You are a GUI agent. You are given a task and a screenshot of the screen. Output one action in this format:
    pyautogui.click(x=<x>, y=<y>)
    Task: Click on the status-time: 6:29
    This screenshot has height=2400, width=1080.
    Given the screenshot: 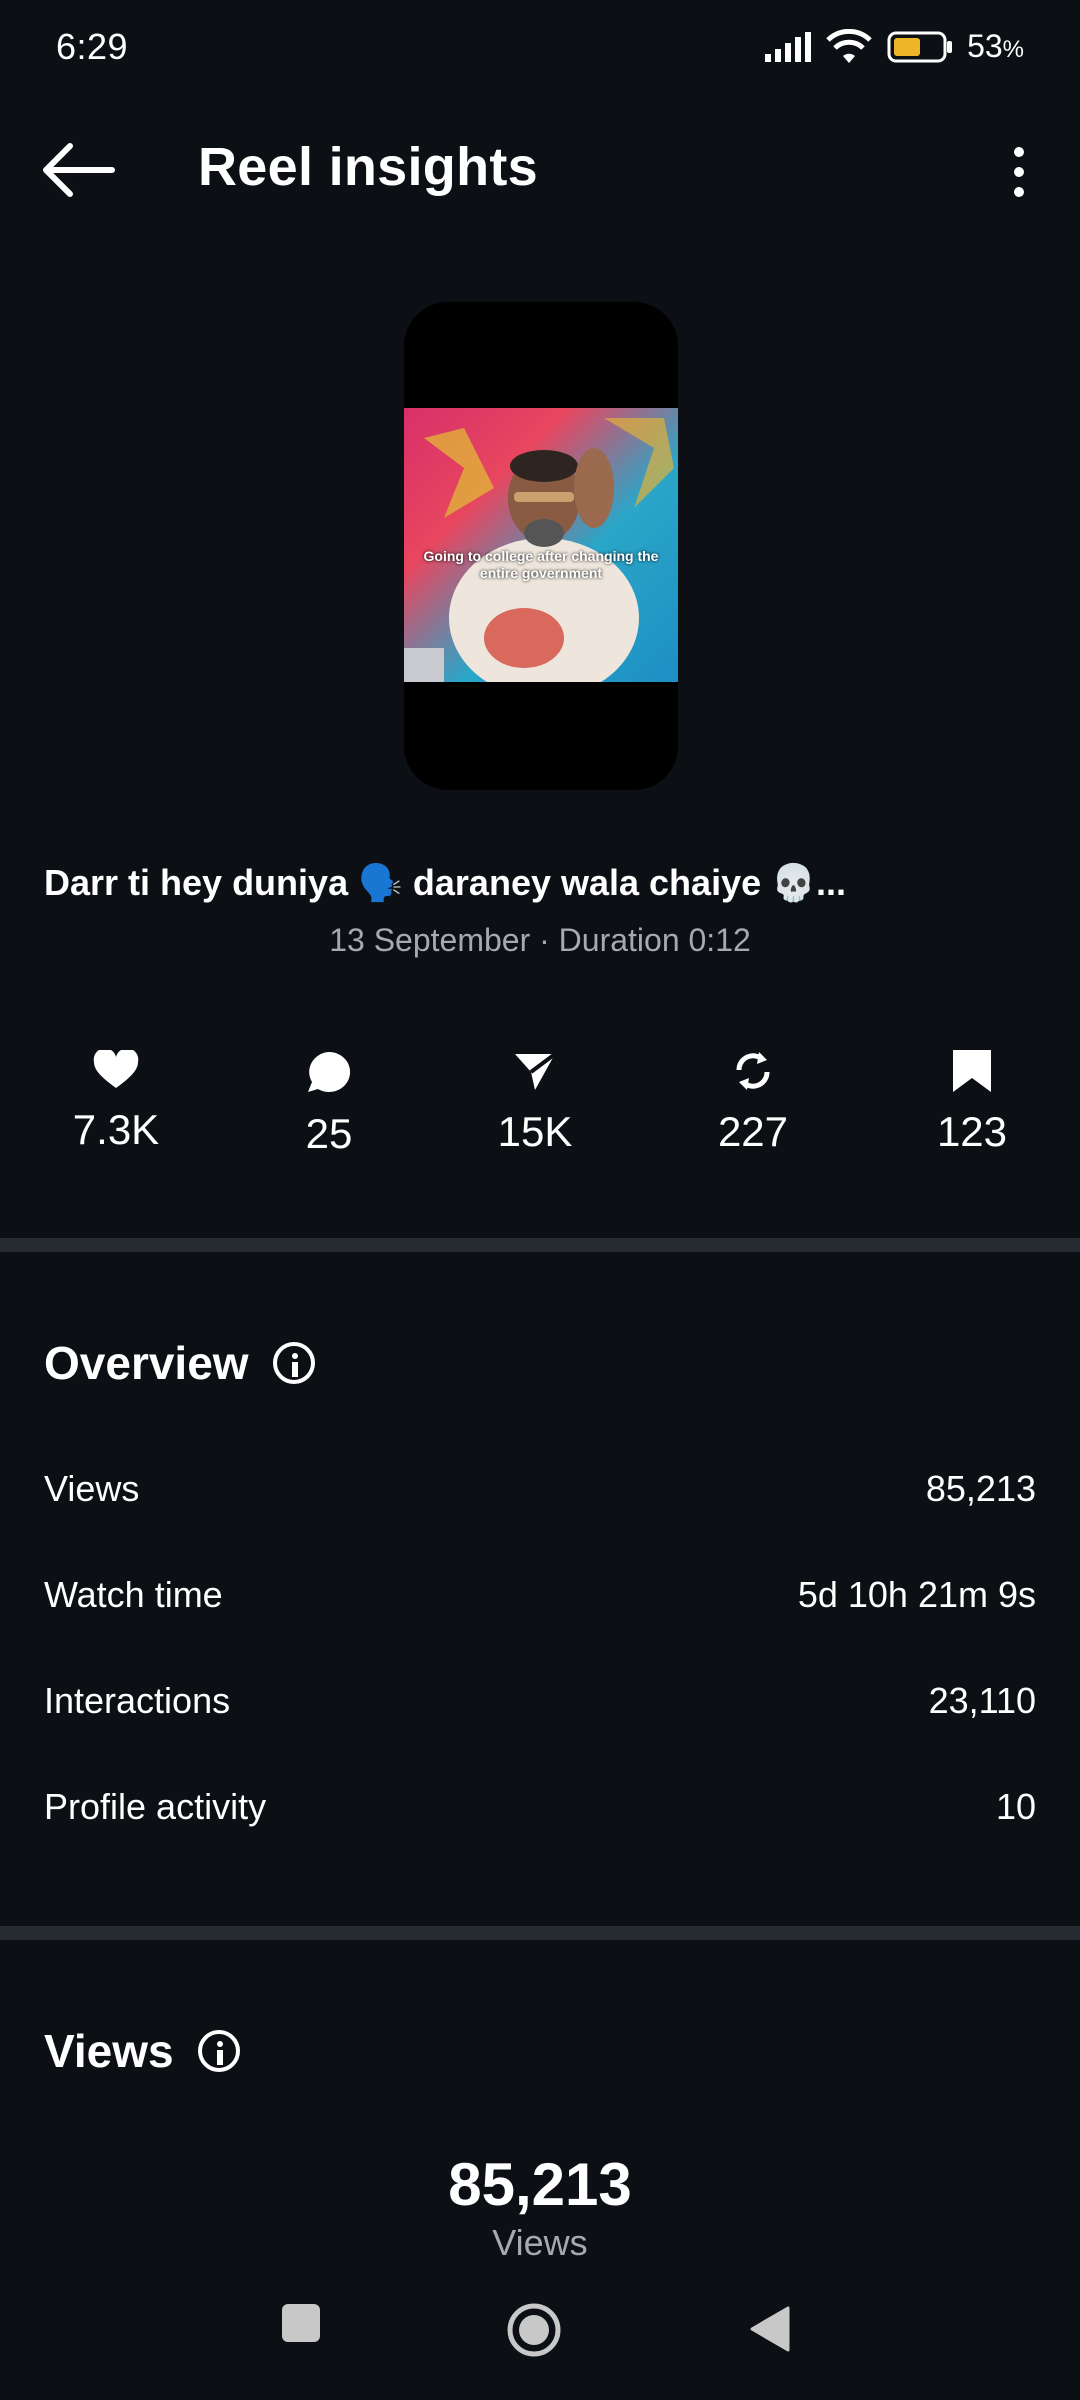 What is the action you would take?
    pyautogui.click(x=92, y=46)
    